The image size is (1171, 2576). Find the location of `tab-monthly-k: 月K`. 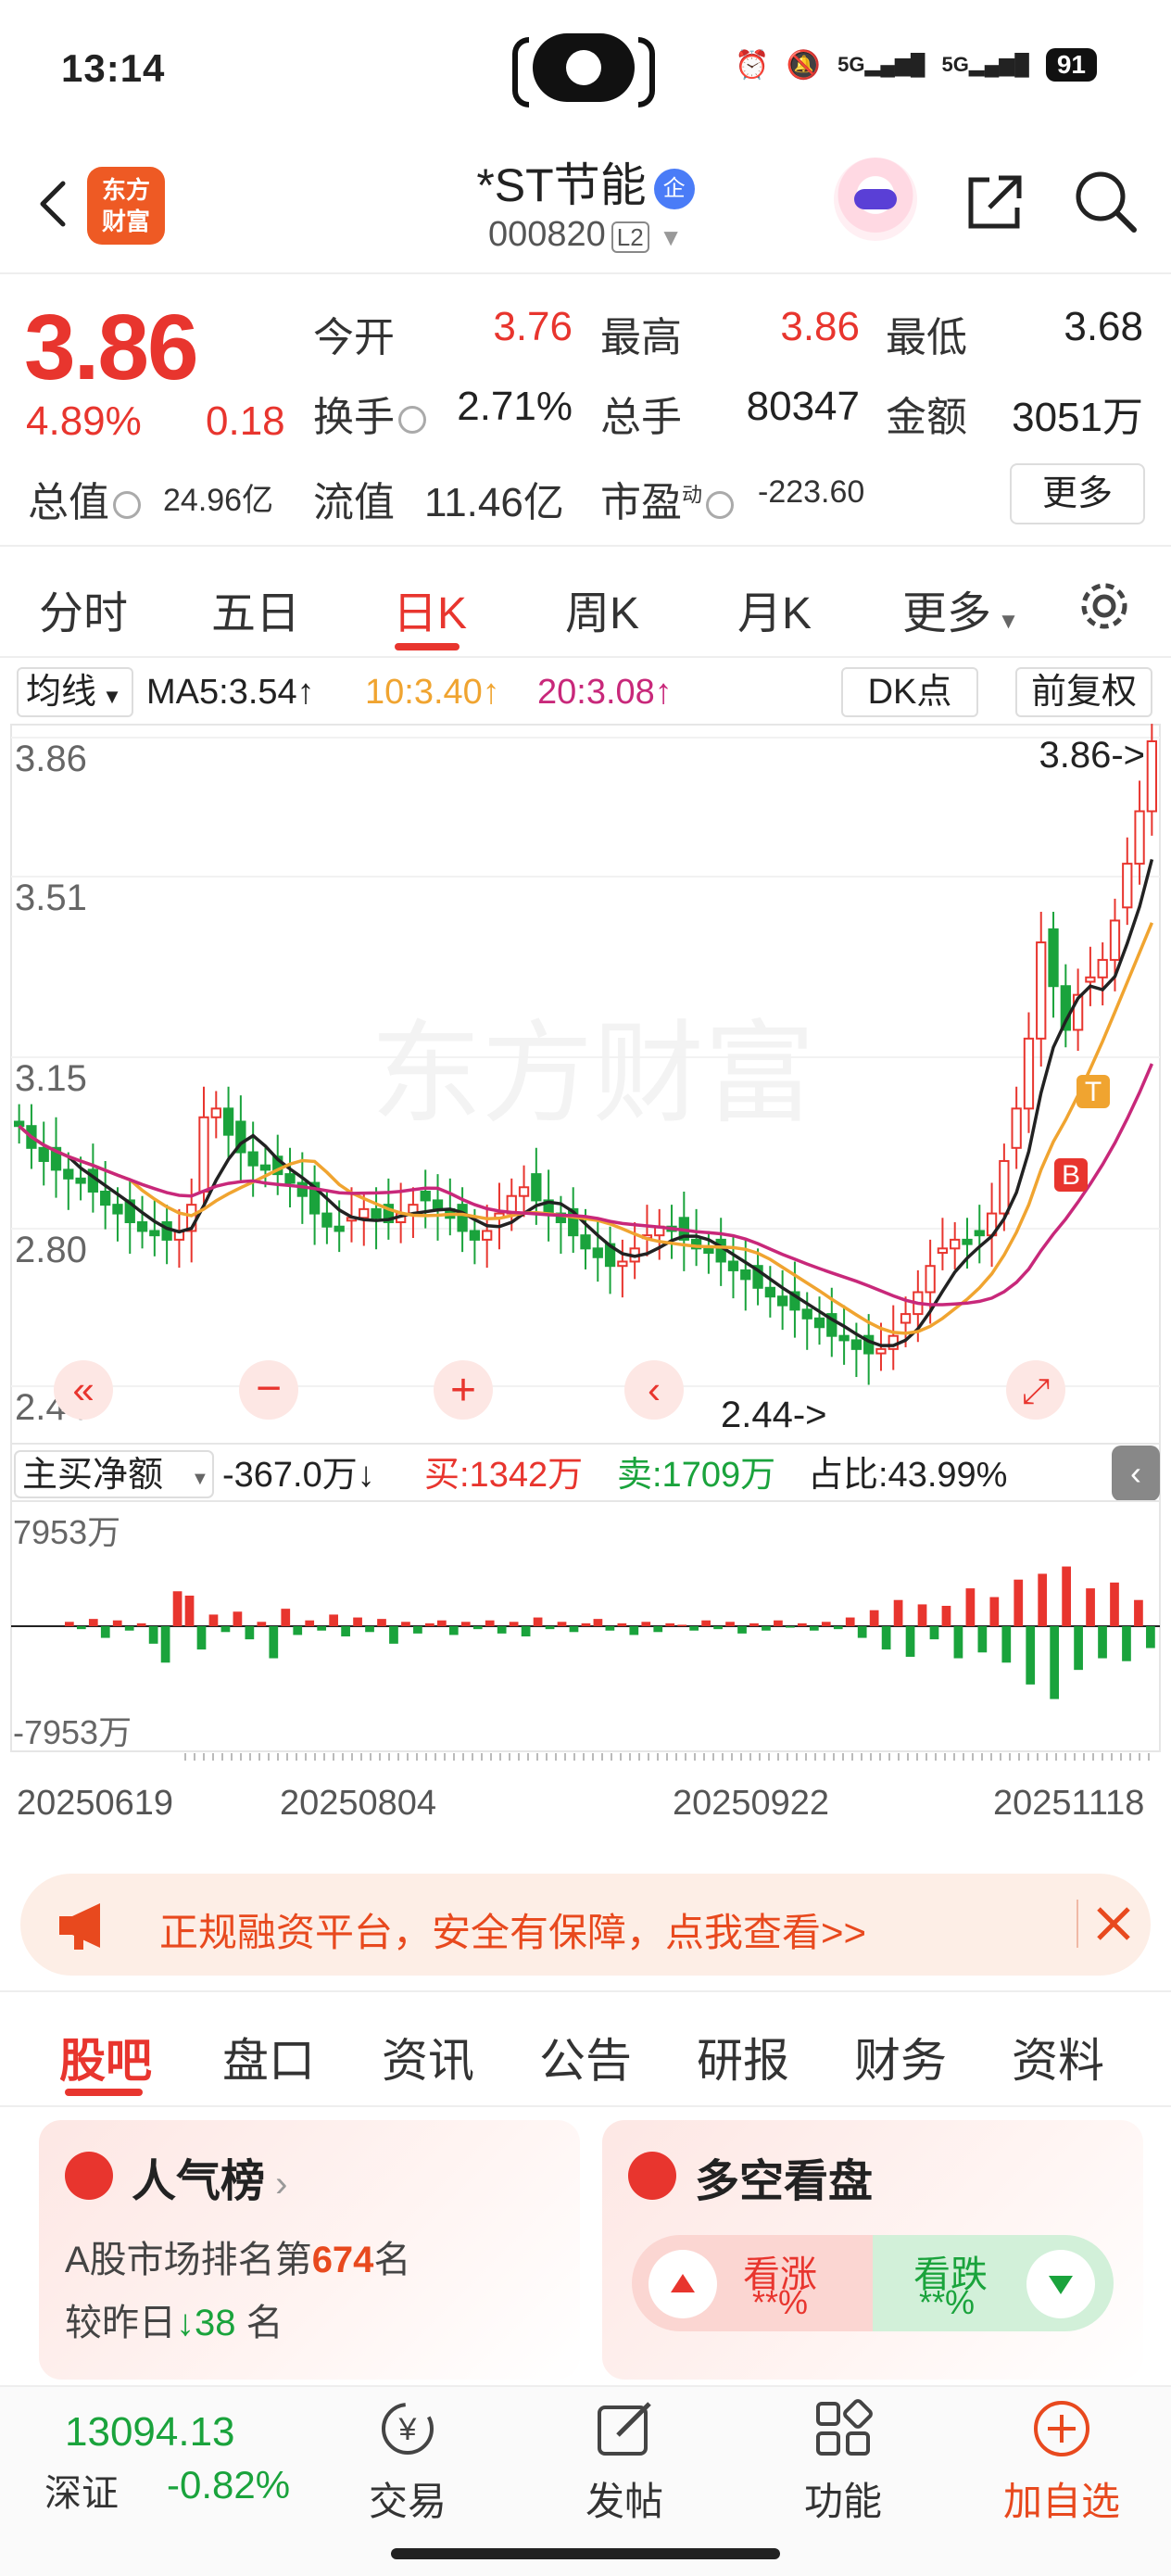

tab-monthly-k: 月K is located at coordinates (775, 609).